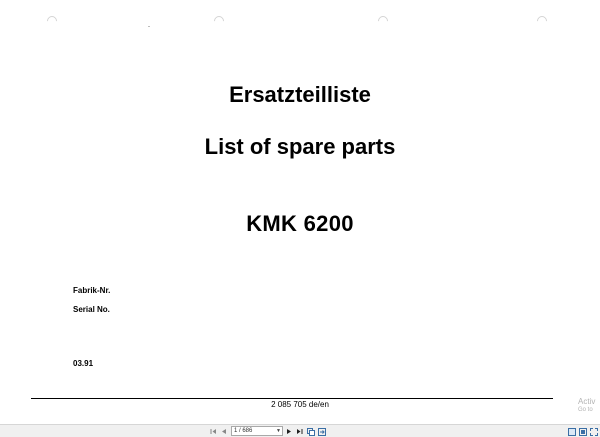 The image size is (600, 437). Describe the element at coordinates (292, 398) in the screenshot. I see `footer-rule` at that location.